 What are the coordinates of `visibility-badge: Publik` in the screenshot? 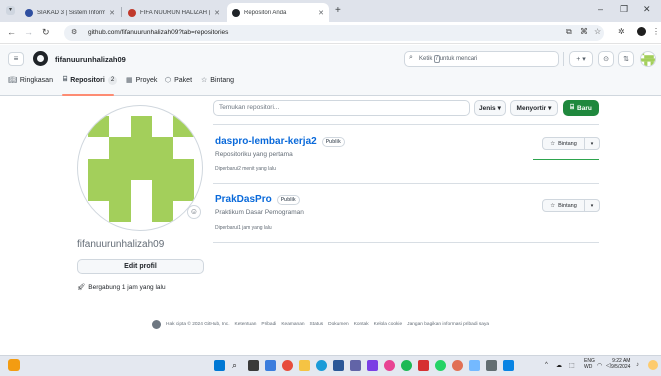 It's located at (333, 141).